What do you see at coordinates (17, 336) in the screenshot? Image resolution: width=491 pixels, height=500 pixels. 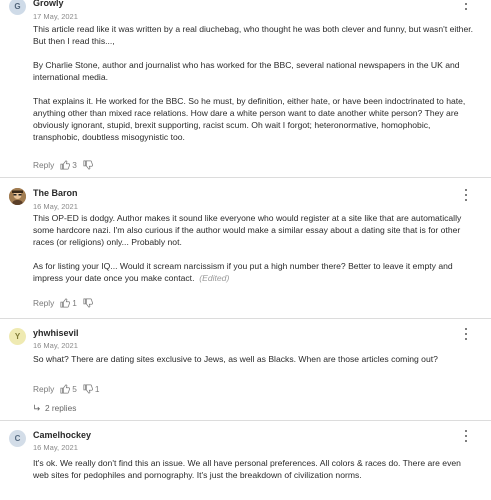 I see `avatar-yhwhisevil: Y` at bounding box center [17, 336].